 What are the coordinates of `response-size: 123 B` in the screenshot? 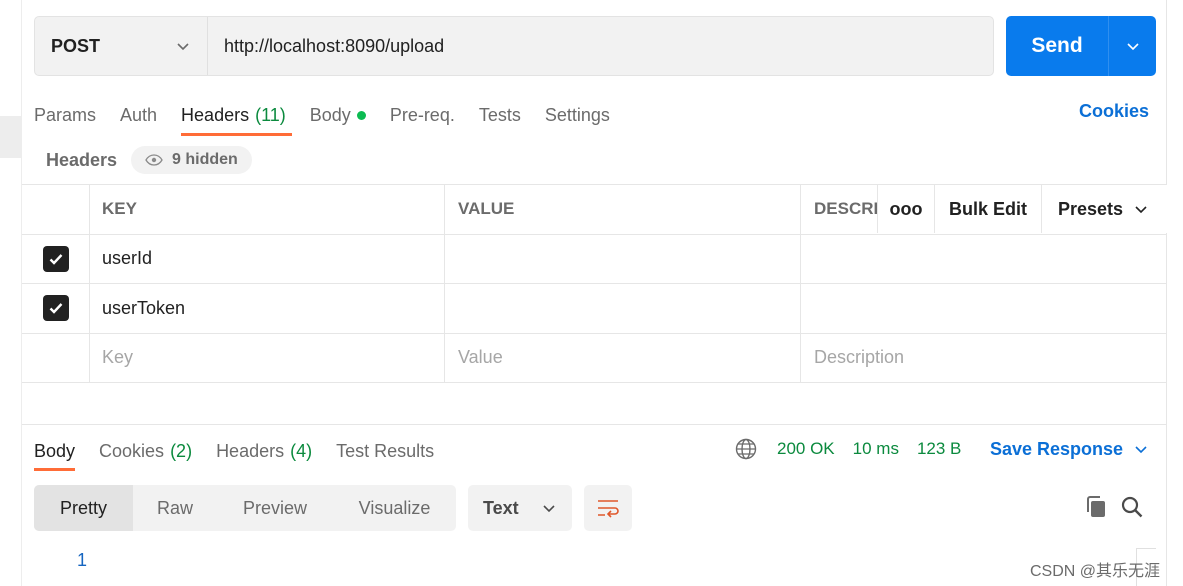 It's located at (939, 449).